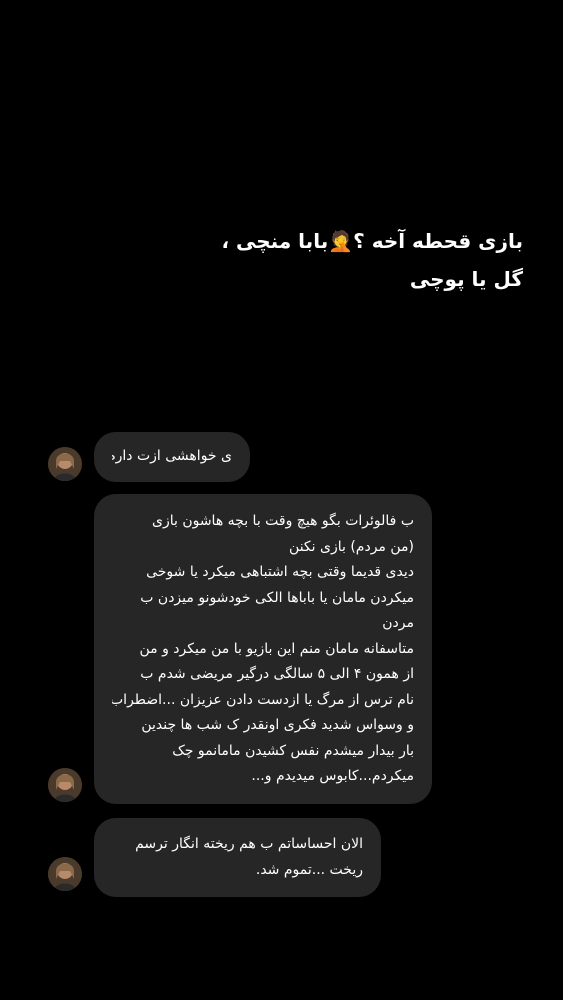 The image size is (563, 1000). I want to click on caption-line-2: گل یا پوچی, so click(466, 279).